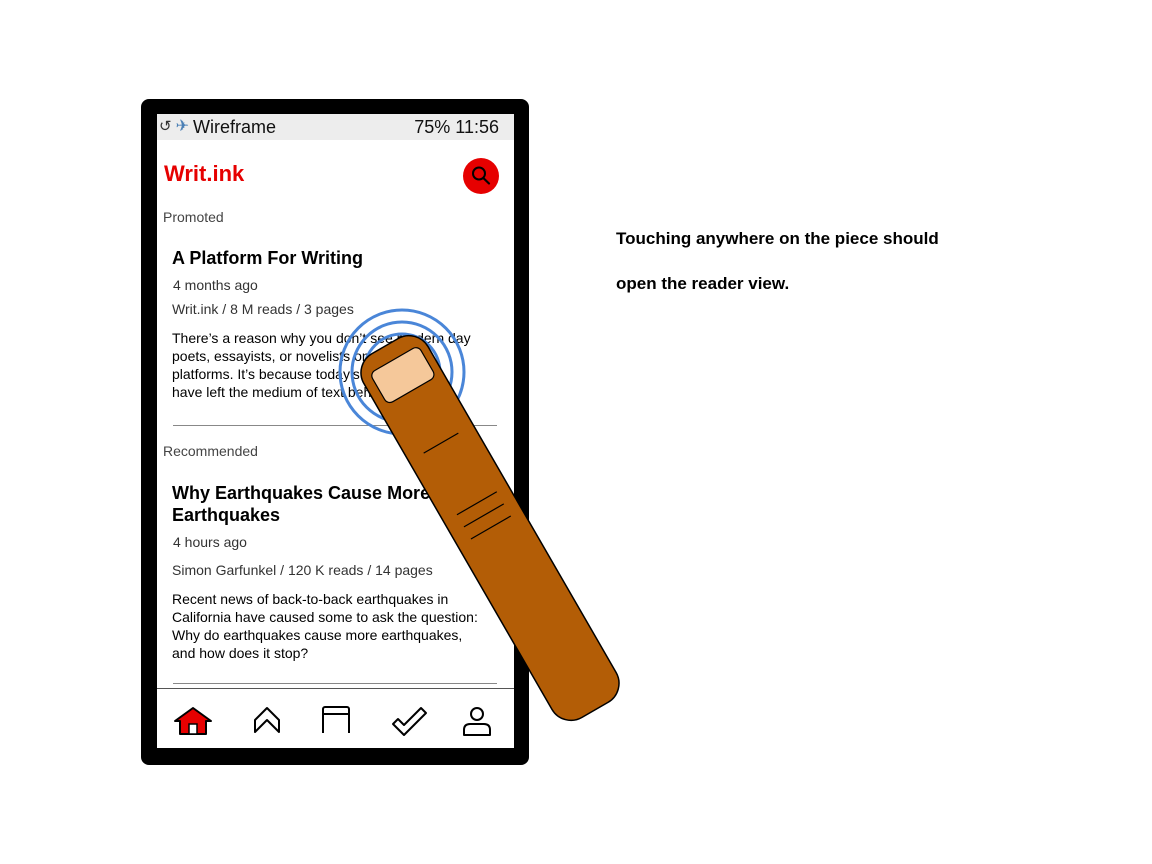 This screenshot has height=864, width=1152. I want to click on section-label-recommended: Recommended, so click(210, 451).